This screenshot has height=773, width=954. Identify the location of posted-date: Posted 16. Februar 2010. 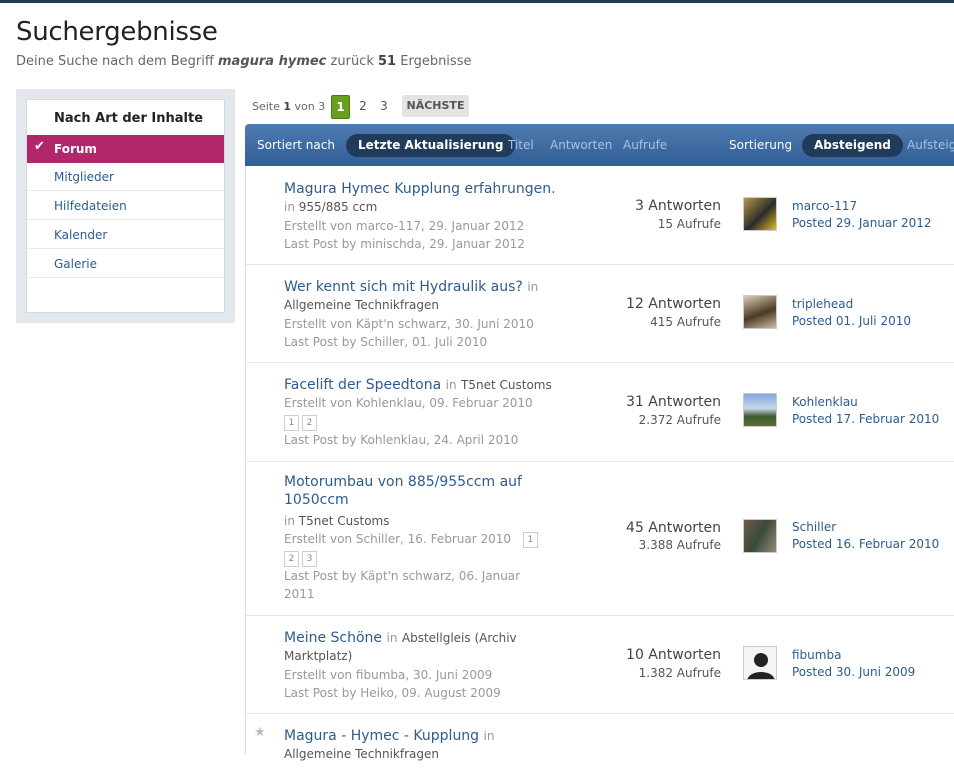
(866, 544).